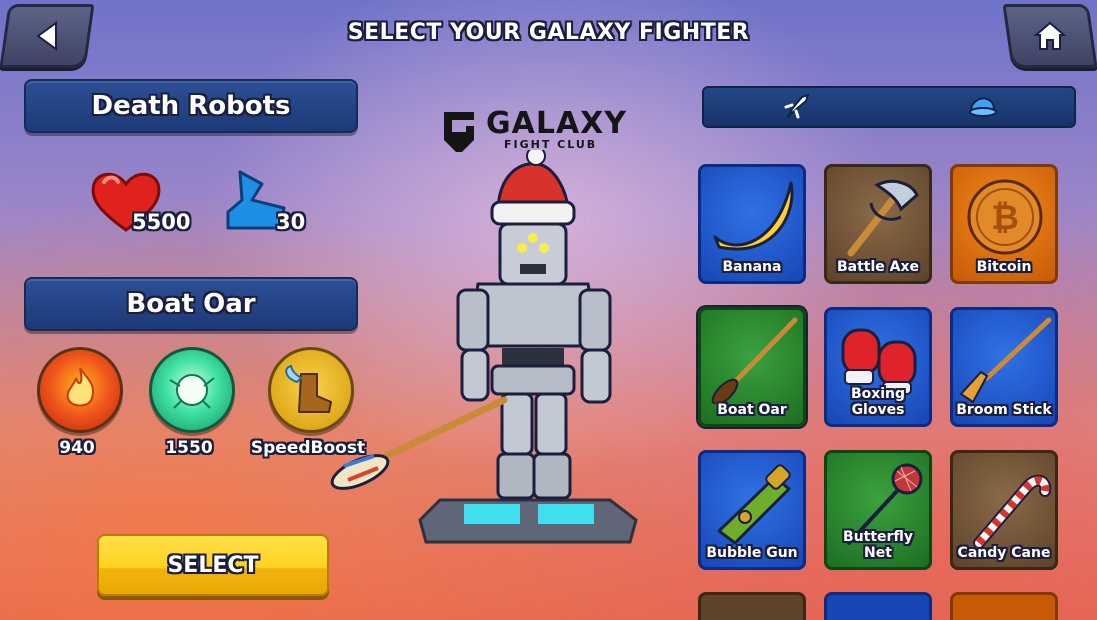 Image resolution: width=1097 pixels, height=620 pixels. I want to click on health-value: 5500, so click(161, 222).